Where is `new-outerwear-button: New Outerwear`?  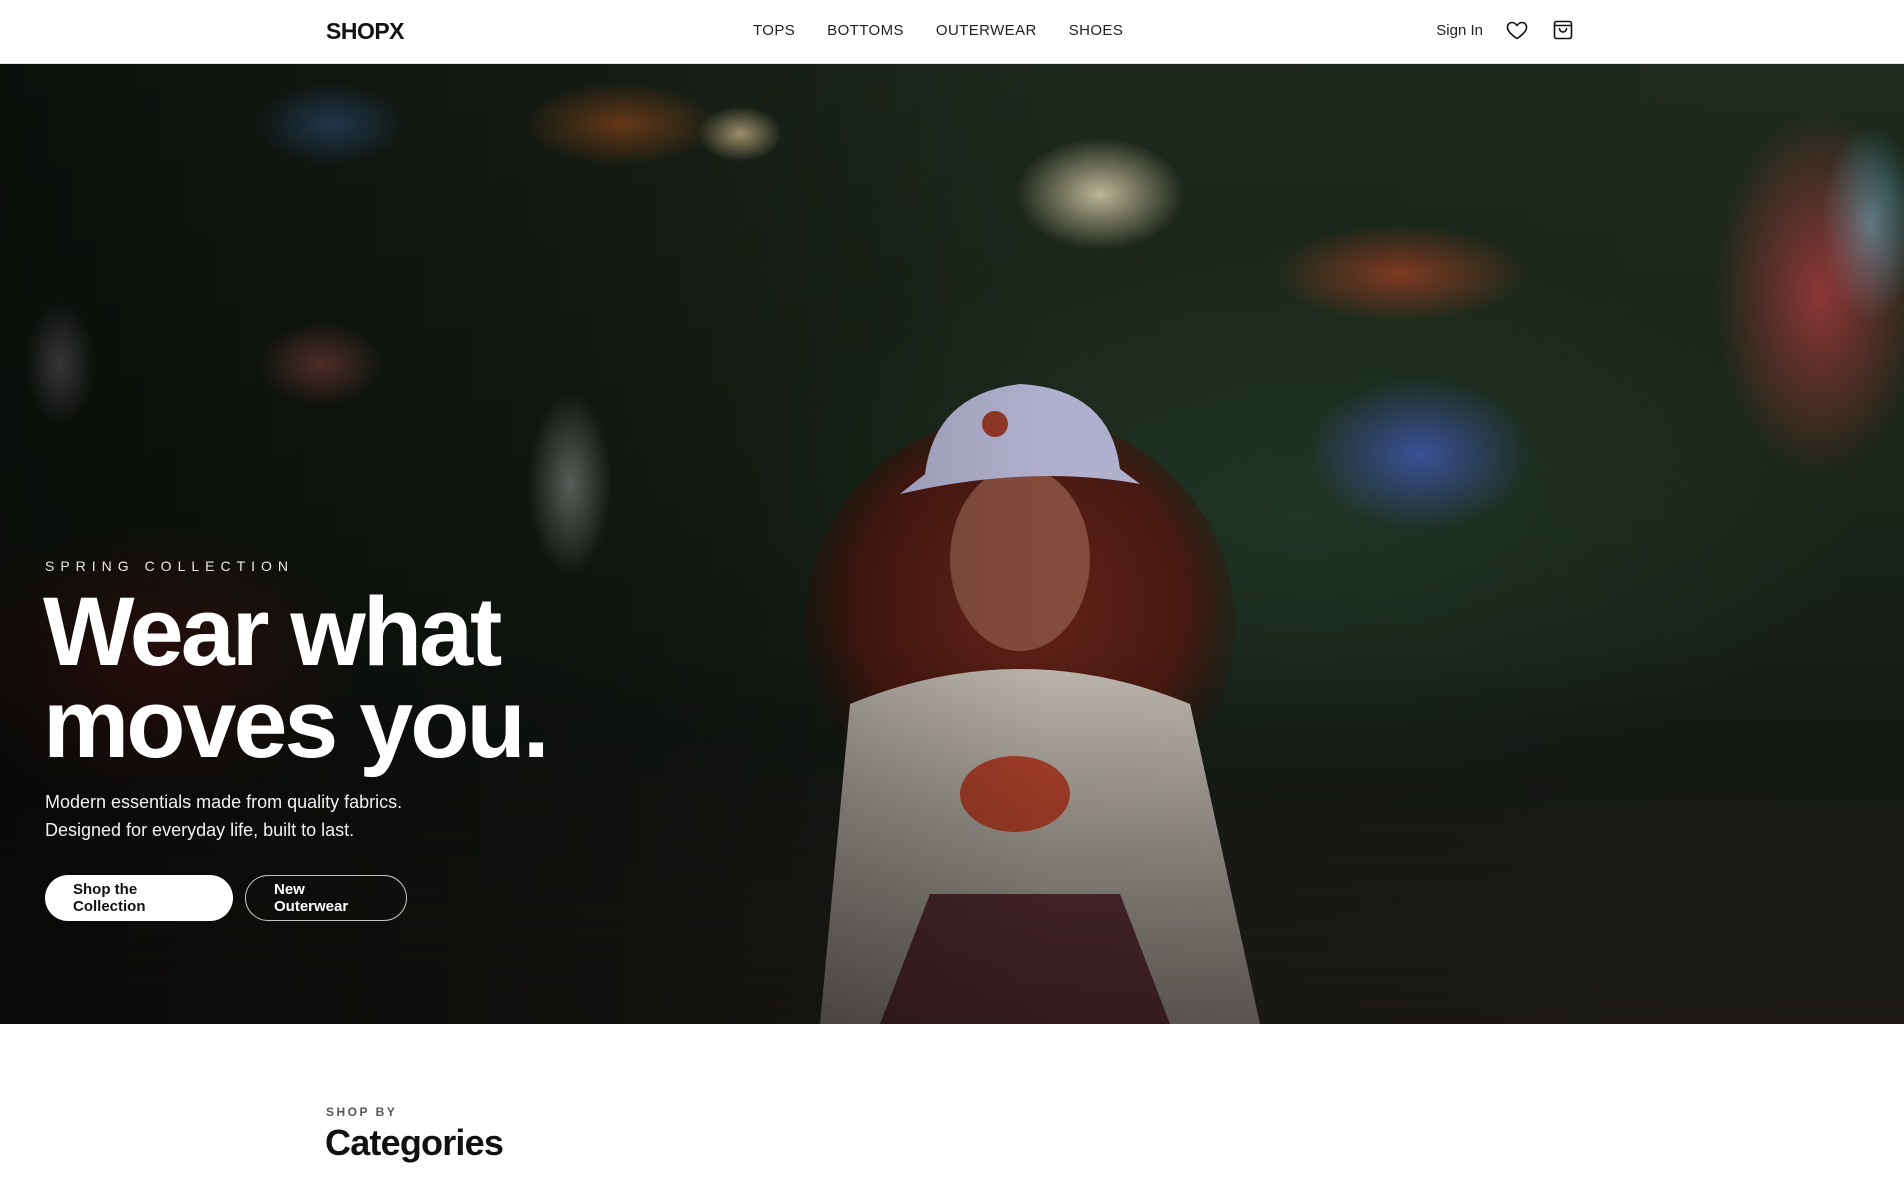
new-outerwear-button: New Outerwear is located at coordinates (326, 898).